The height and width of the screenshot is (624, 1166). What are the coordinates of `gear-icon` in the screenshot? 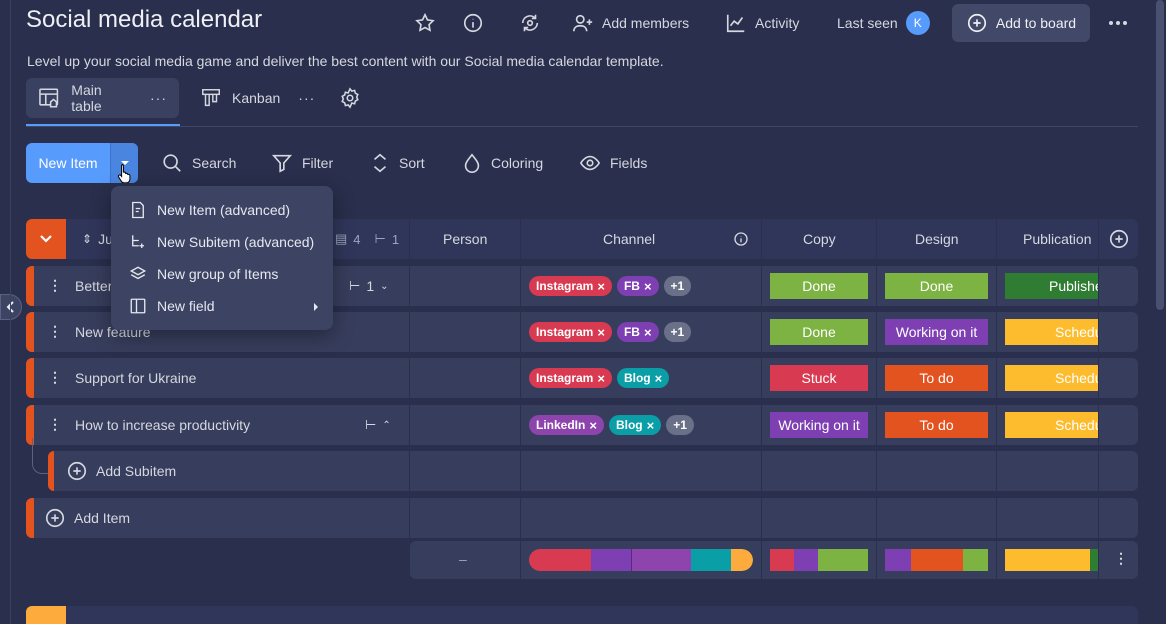 It's located at (350, 98).